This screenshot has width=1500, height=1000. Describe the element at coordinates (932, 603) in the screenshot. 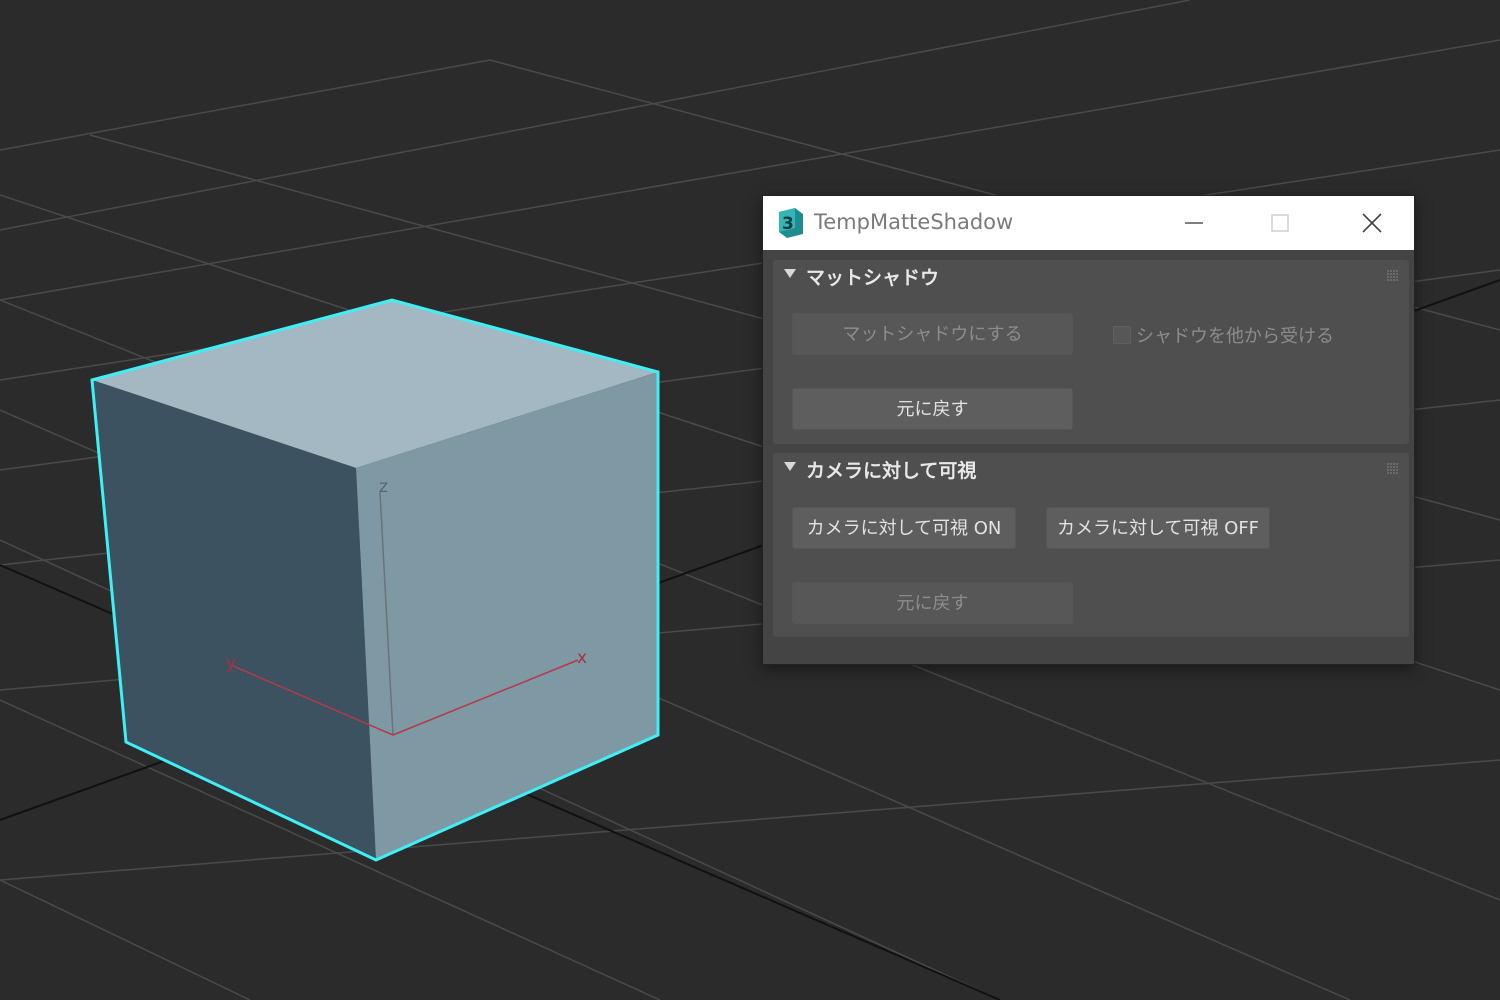

I see `revert-camera-visibility-button: 元に戻す` at that location.